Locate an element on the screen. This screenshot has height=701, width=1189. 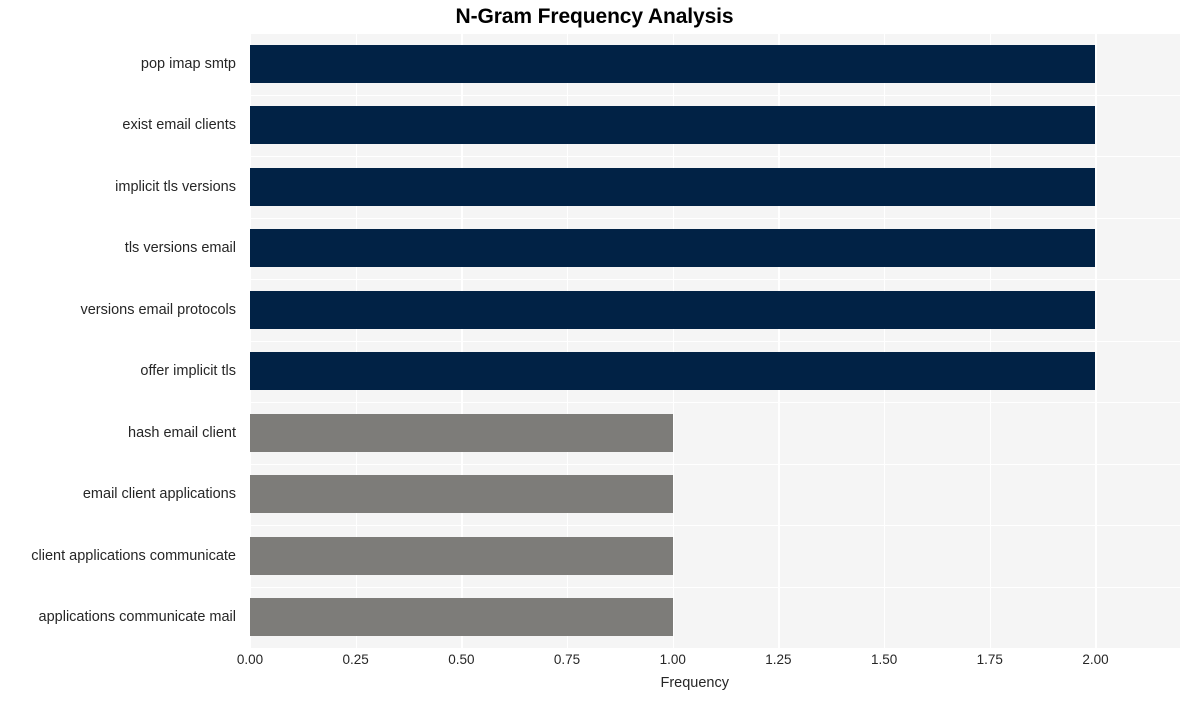
y-axis-tick-label: exist email clients is located at coordinates (179, 125).